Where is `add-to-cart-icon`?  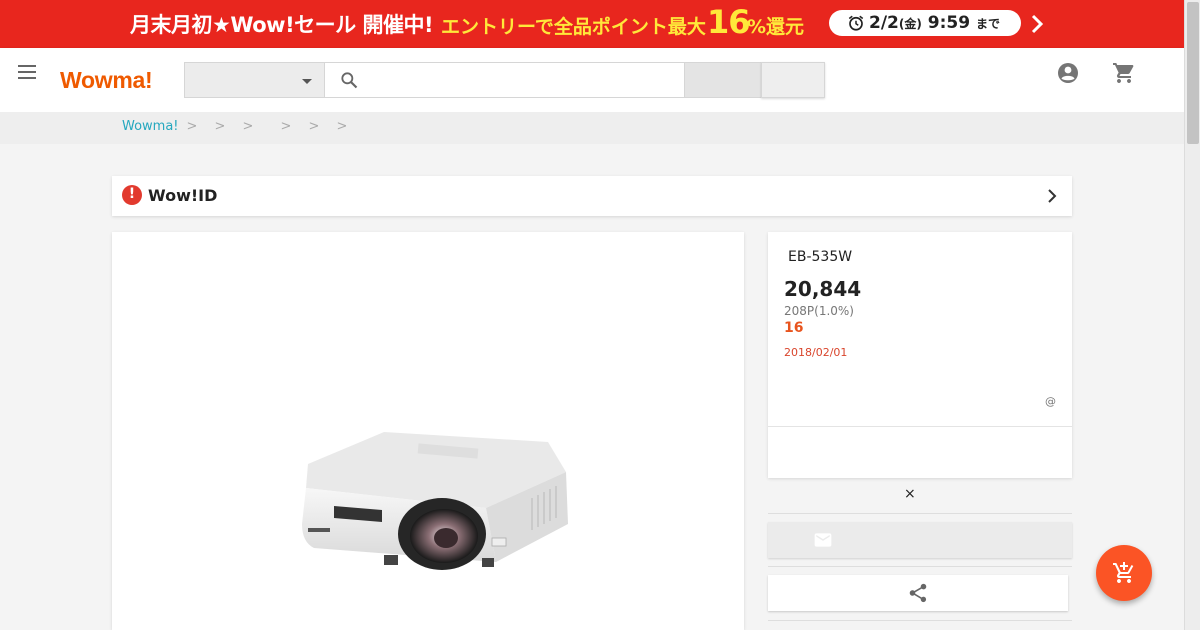
add-to-cart-icon is located at coordinates (1123, 572).